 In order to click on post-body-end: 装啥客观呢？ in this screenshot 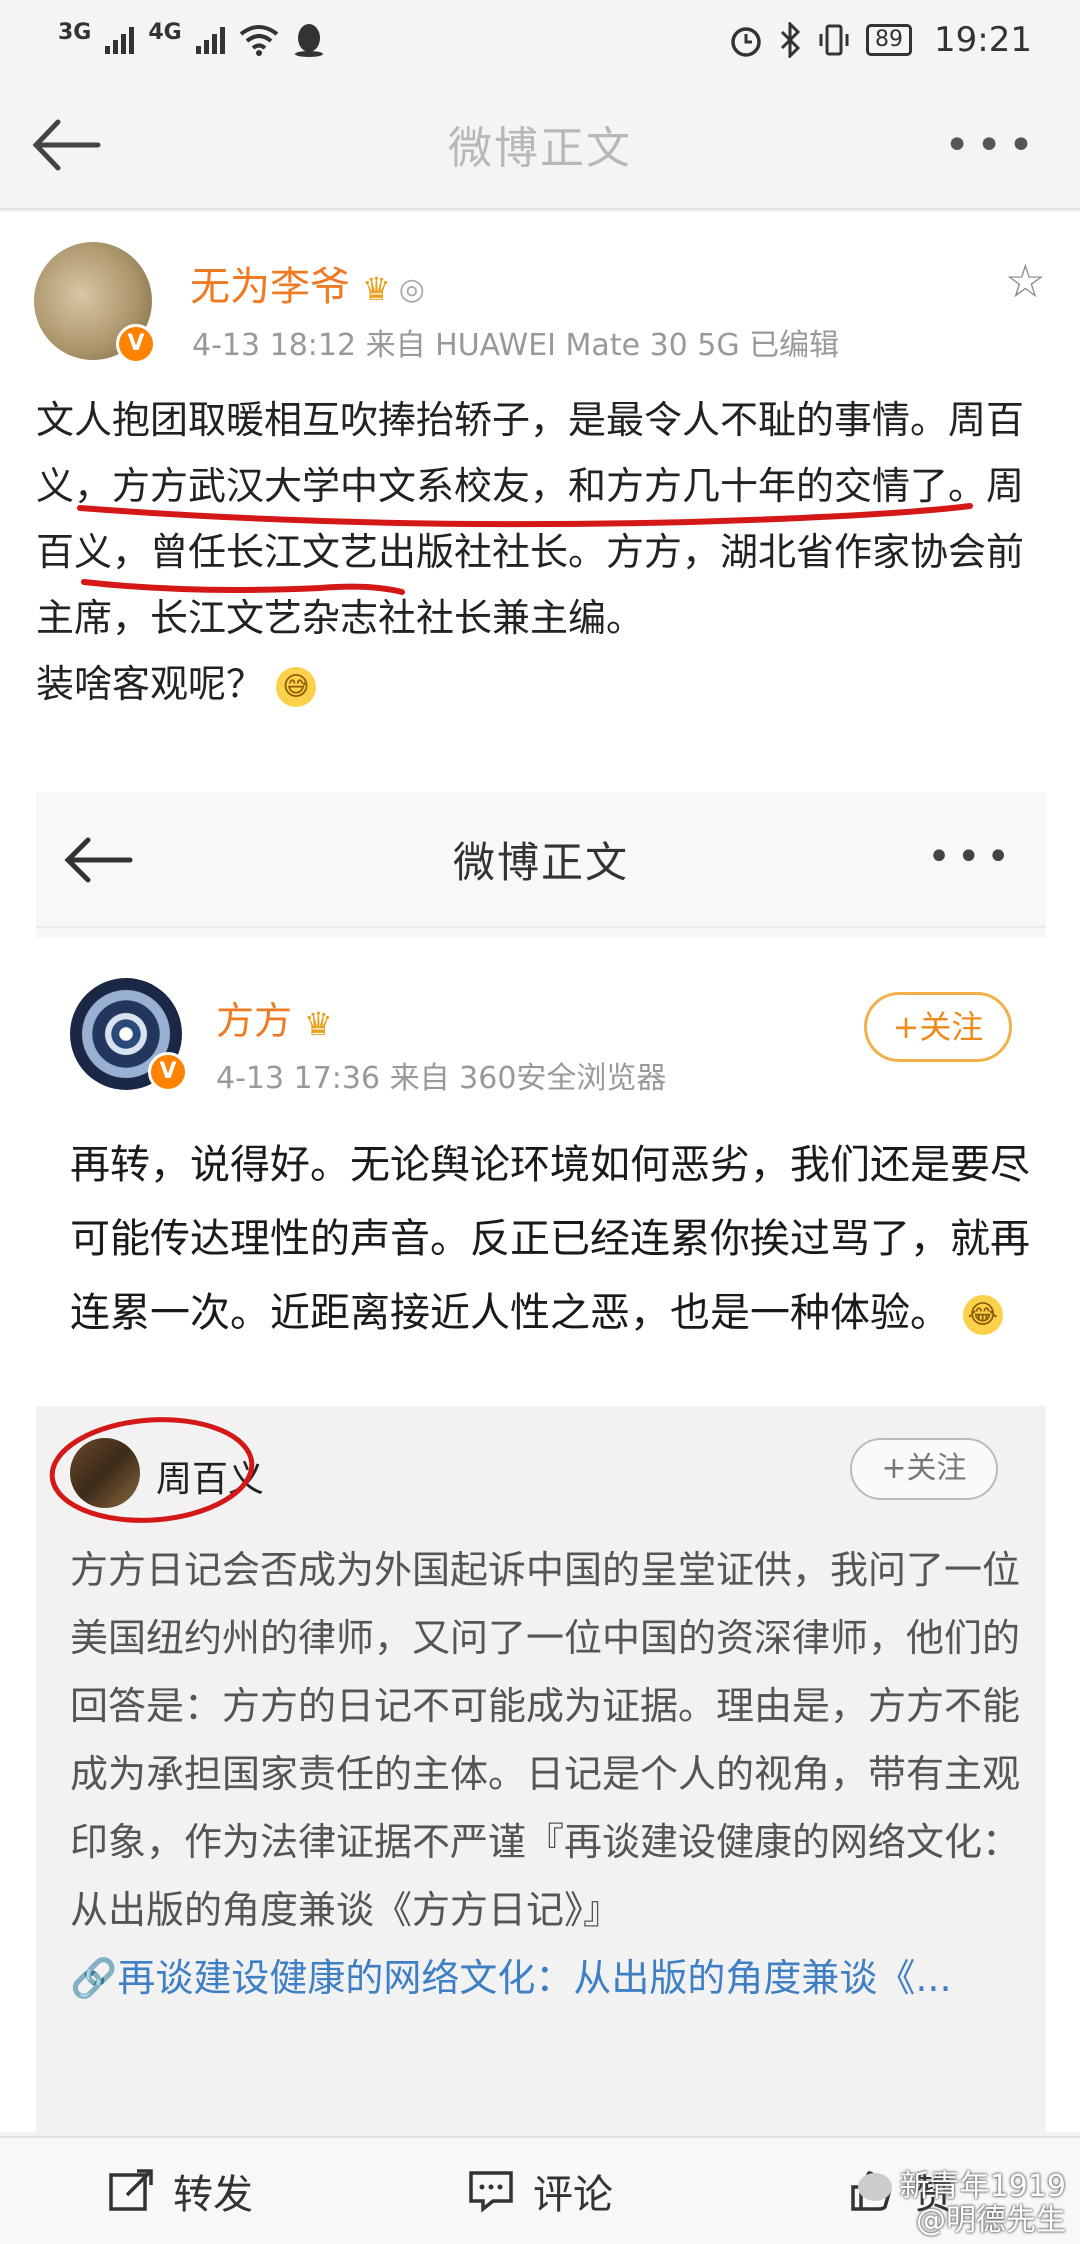, I will do `click(150, 684)`.